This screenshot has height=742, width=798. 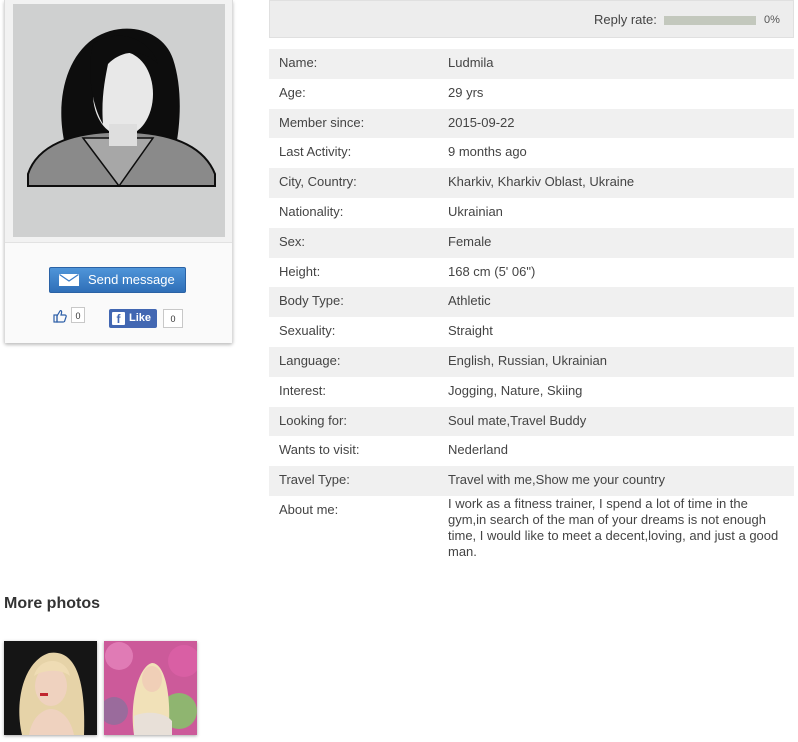 What do you see at coordinates (322, 122) in the screenshot?
I see `info-row-label: Member since:` at bounding box center [322, 122].